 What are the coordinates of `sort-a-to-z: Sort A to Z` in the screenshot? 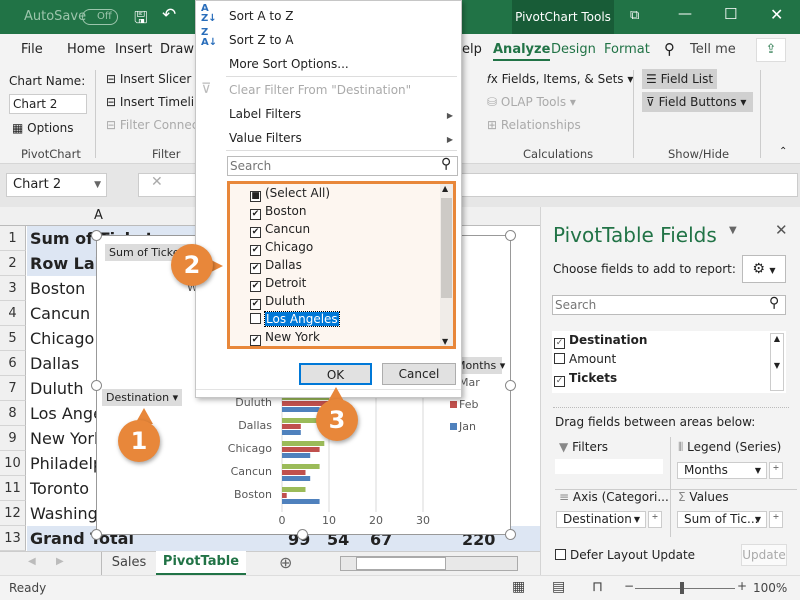 It's located at (261, 16).